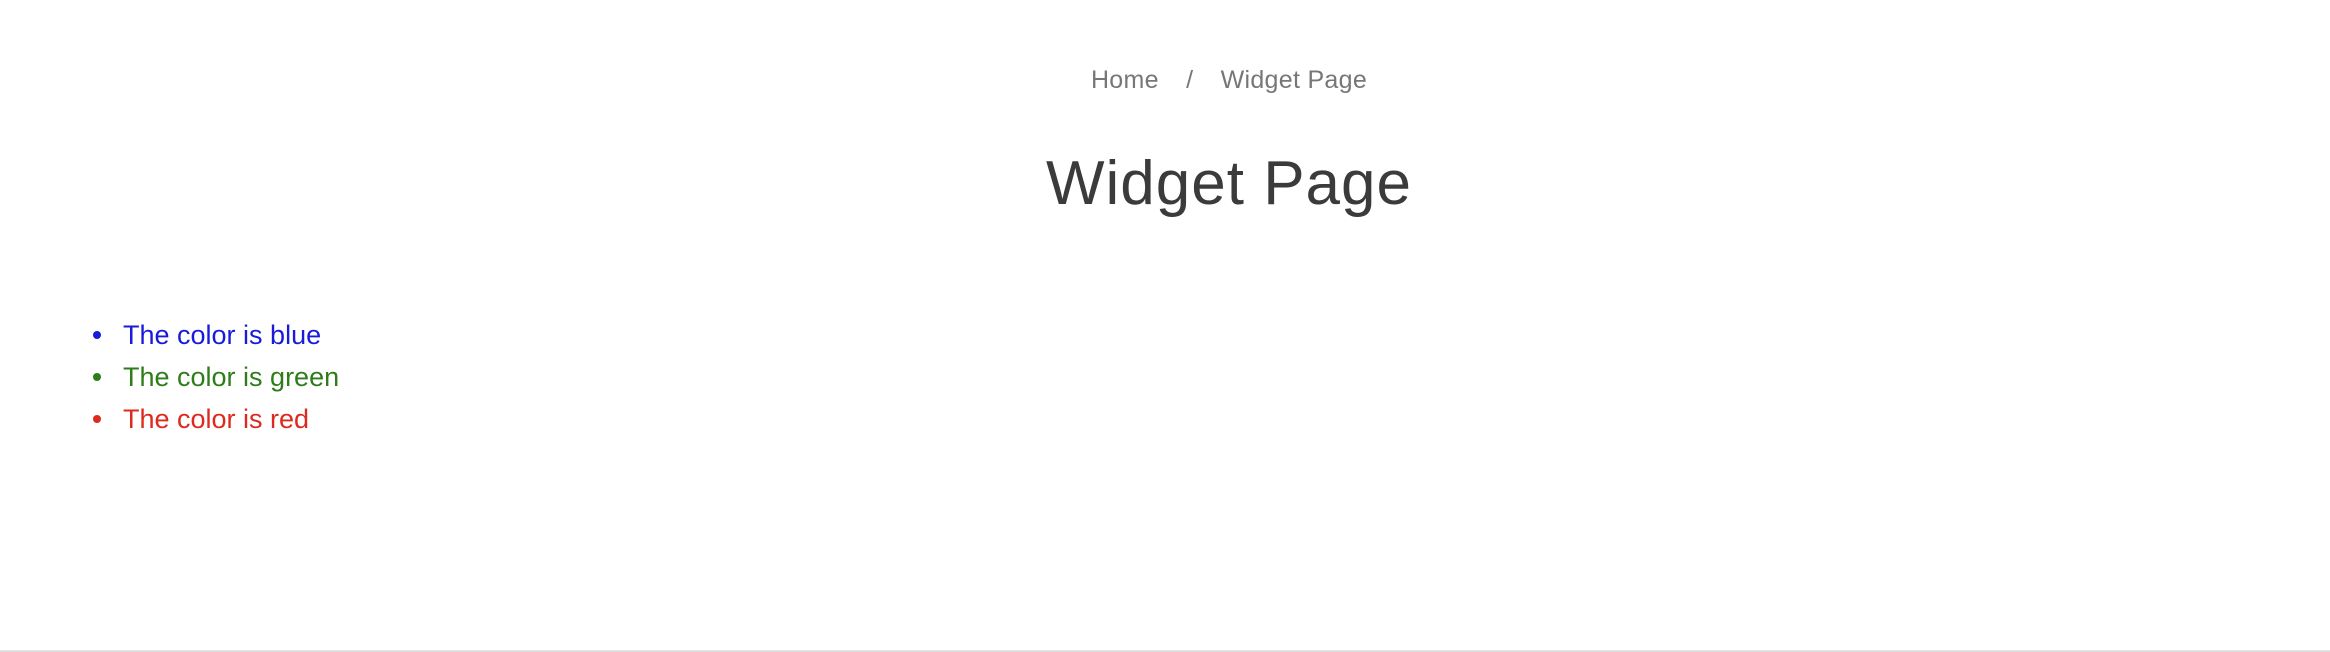 Image resolution: width=2330 pixels, height=652 pixels. I want to click on breadcrumb: Home / Widget Page, so click(1165, 80).